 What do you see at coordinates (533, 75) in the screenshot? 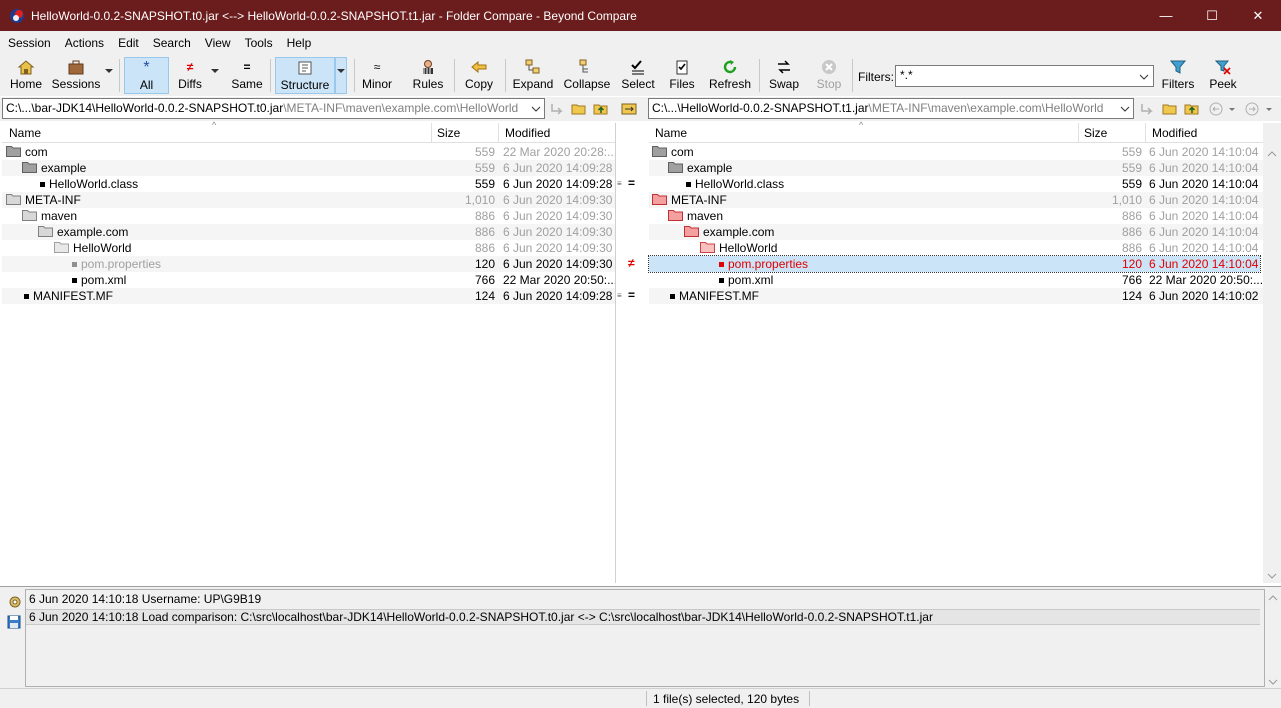
I see `expand-button: Expand` at bounding box center [533, 75].